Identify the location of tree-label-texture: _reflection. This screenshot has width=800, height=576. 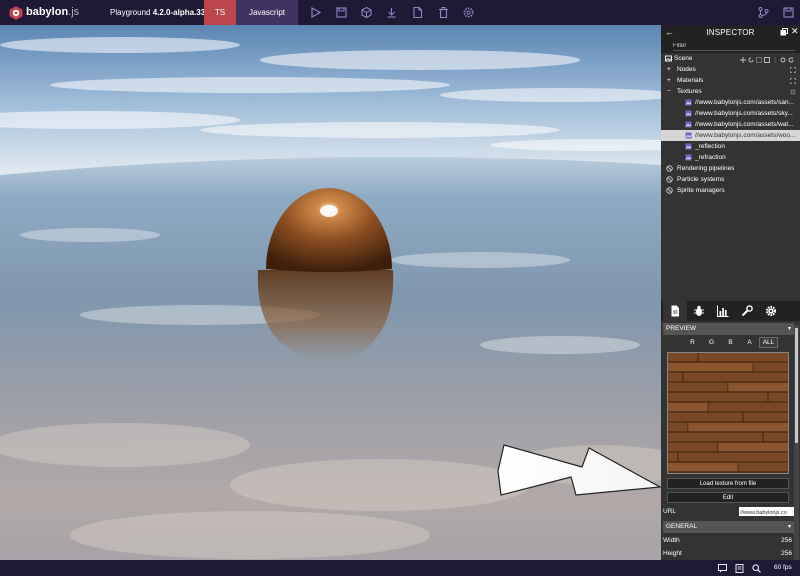
(747, 146).